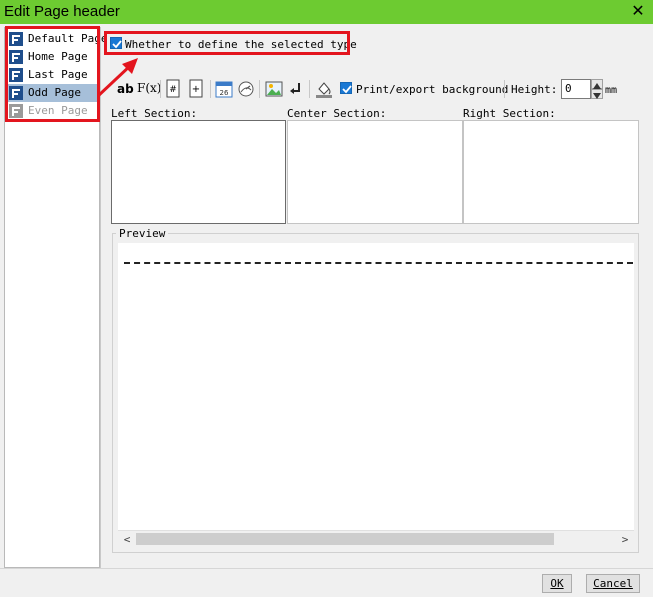 Image resolution: width=653 pixels, height=597 pixels. What do you see at coordinates (337, 113) in the screenshot?
I see `center-section-label: Center Section:` at bounding box center [337, 113].